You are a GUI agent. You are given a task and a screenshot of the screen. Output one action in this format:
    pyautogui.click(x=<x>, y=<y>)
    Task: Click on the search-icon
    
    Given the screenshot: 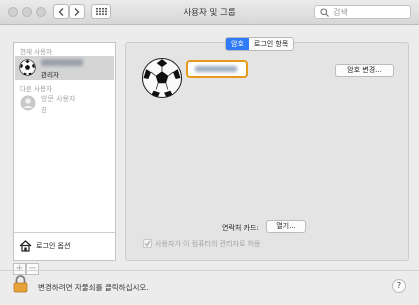 What is the action you would take?
    pyautogui.click(x=324, y=12)
    